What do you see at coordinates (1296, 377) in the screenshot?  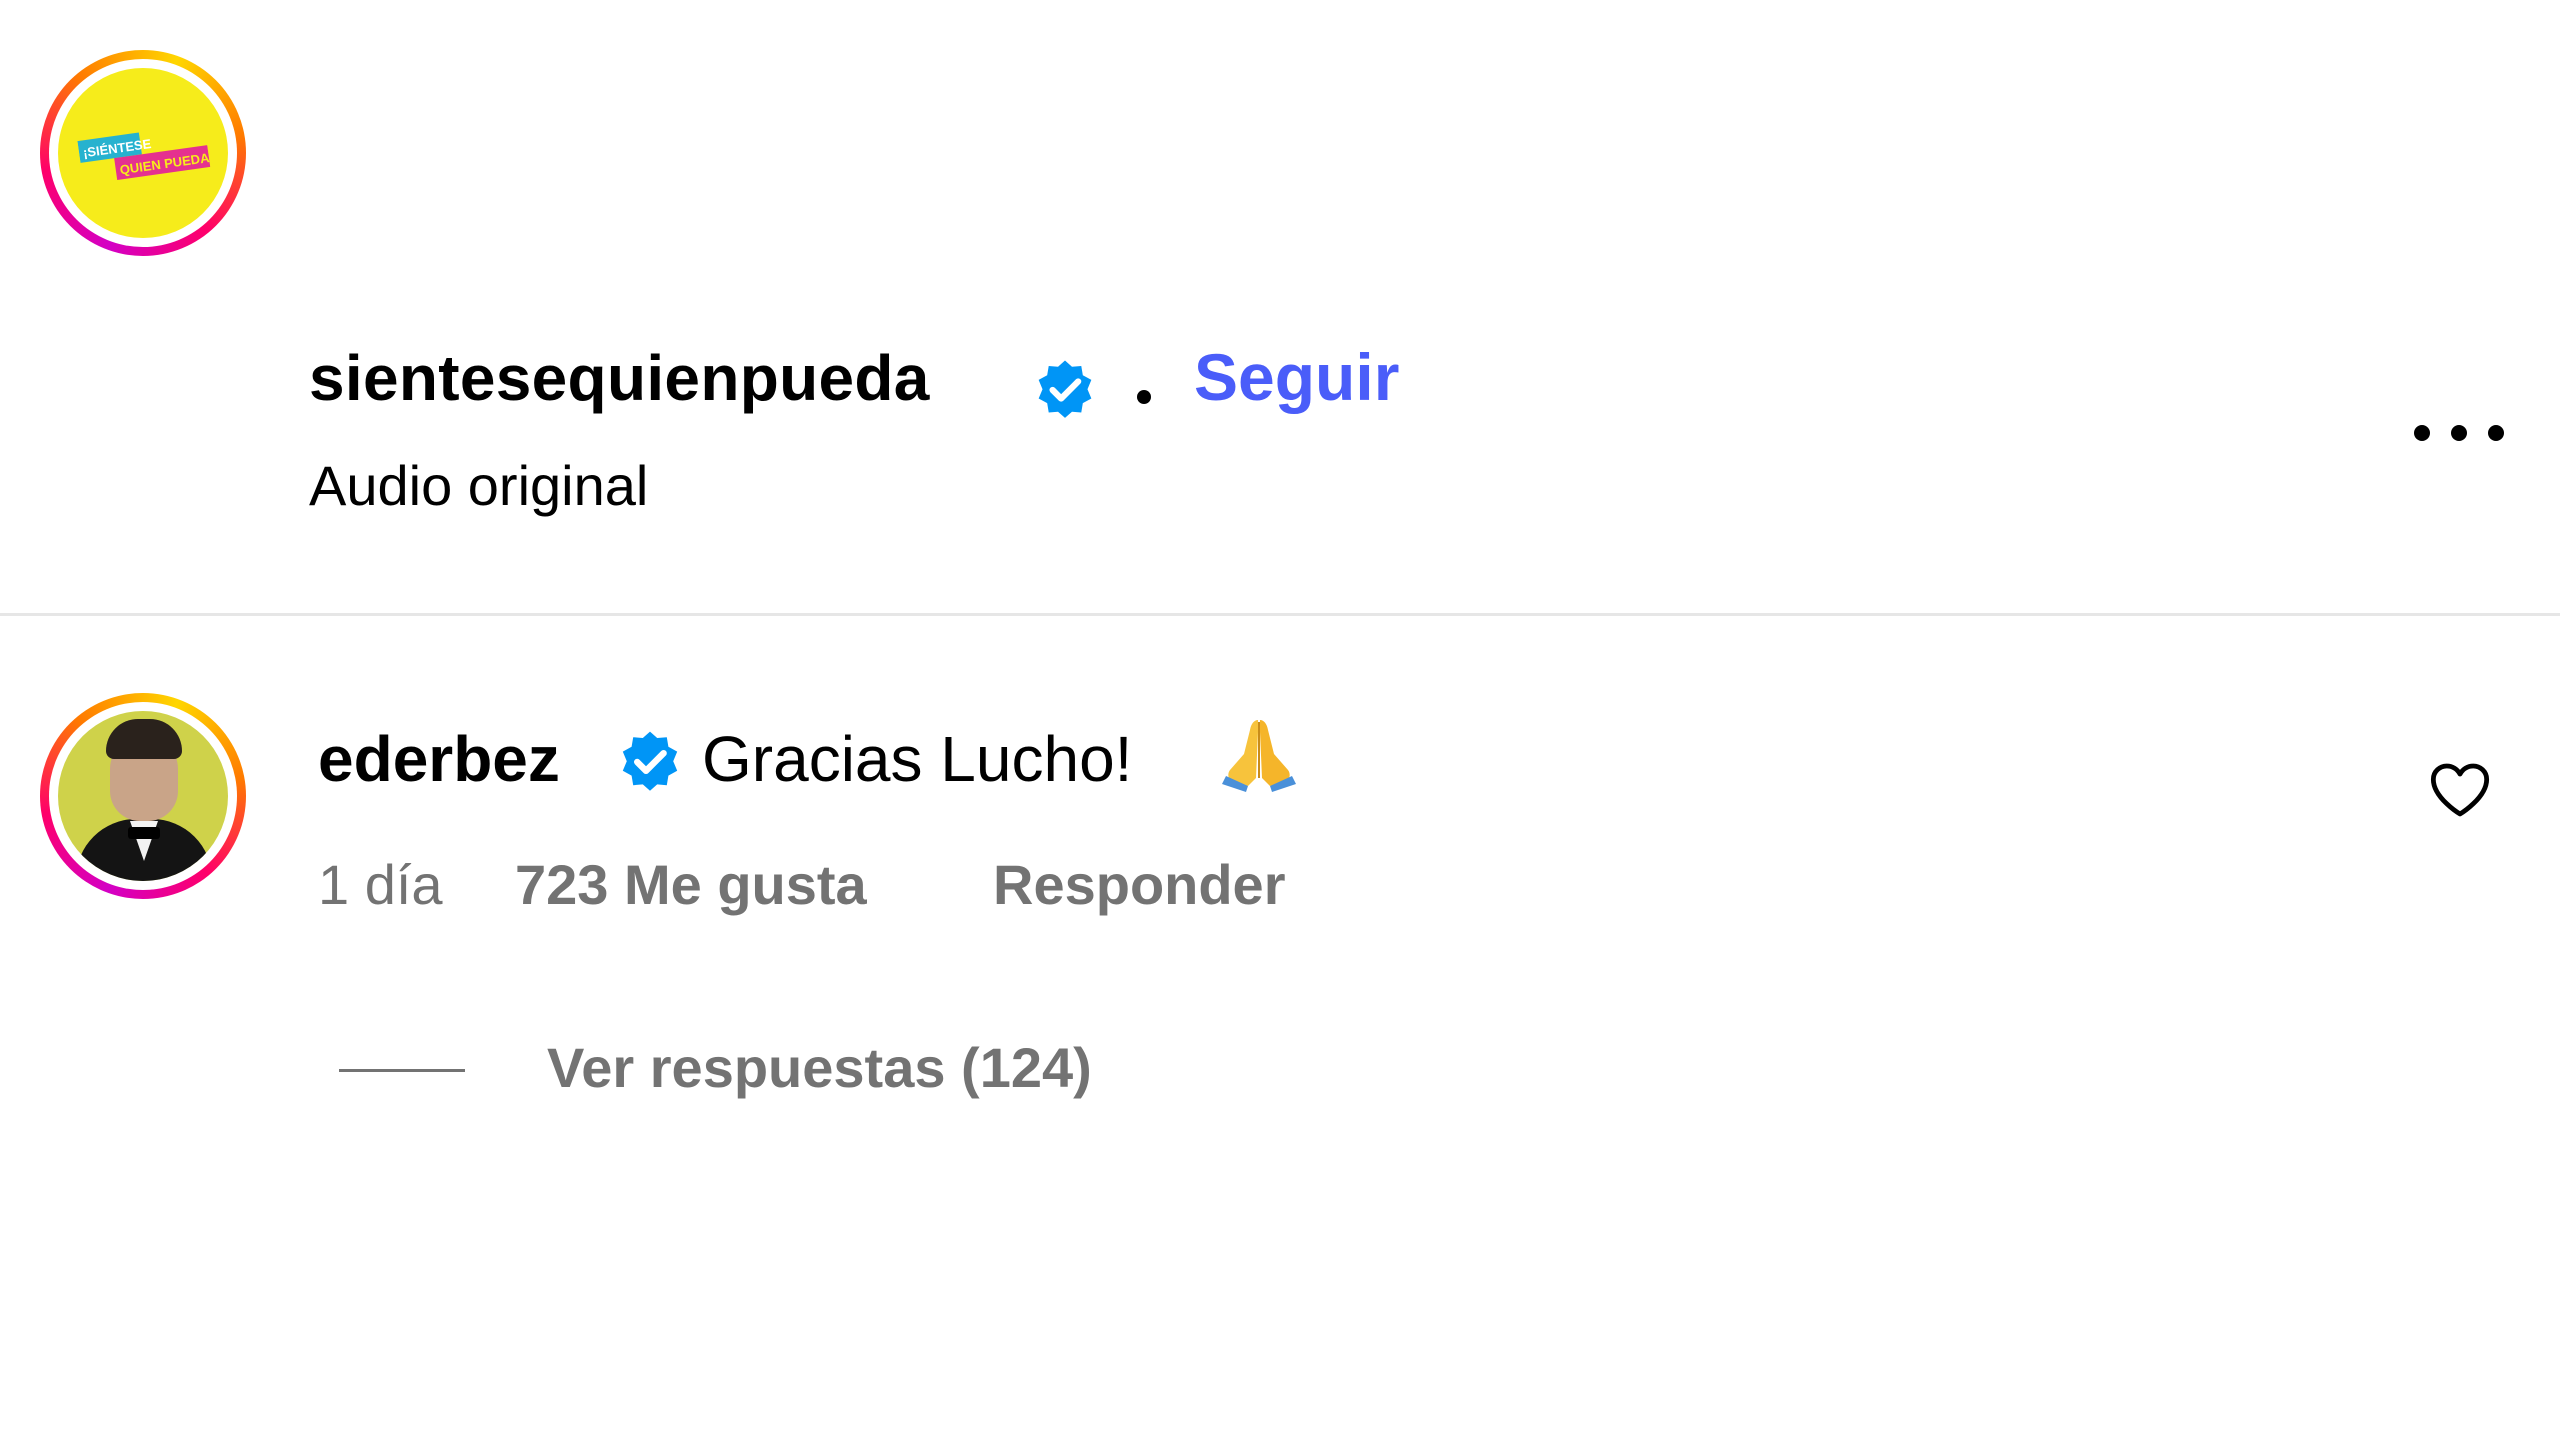 I see `follow-button: Seguir` at bounding box center [1296, 377].